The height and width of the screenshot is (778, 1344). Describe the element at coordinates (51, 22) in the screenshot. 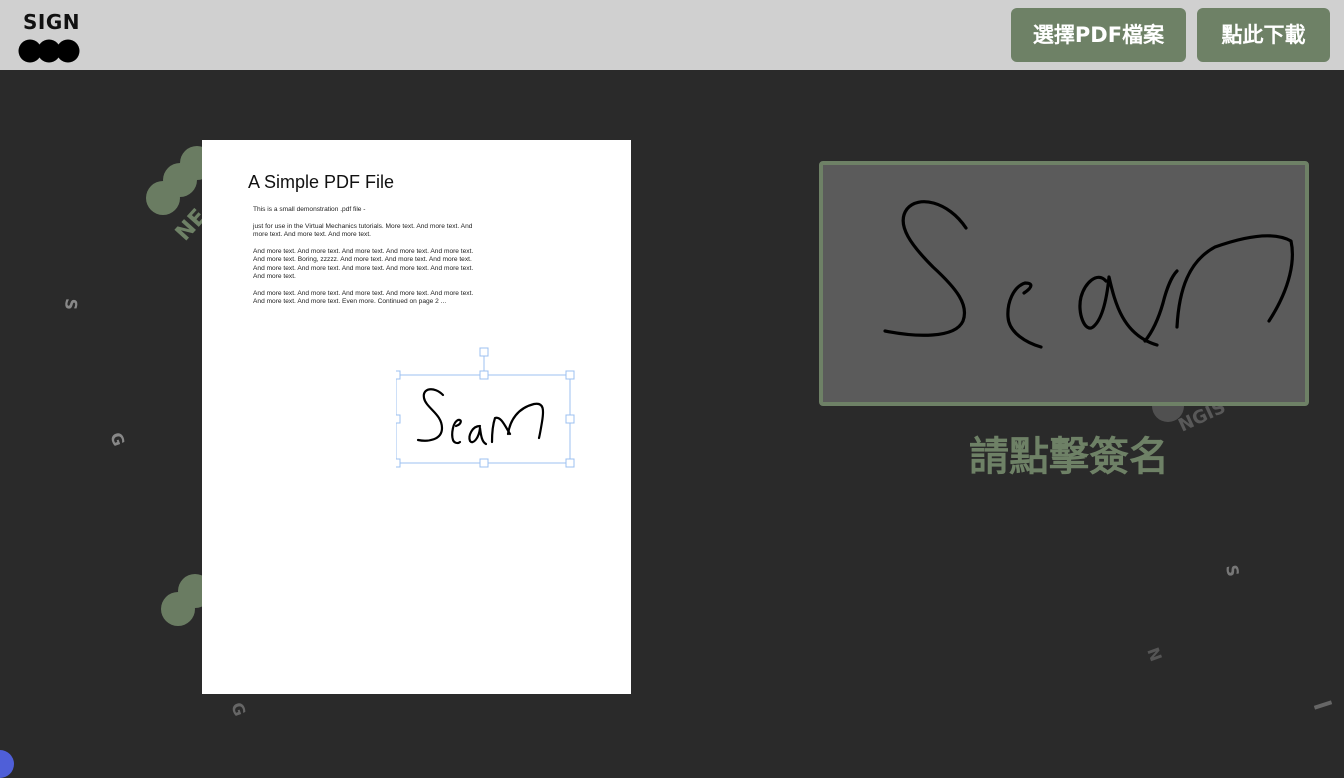

I see `logo-text: SIGN` at that location.